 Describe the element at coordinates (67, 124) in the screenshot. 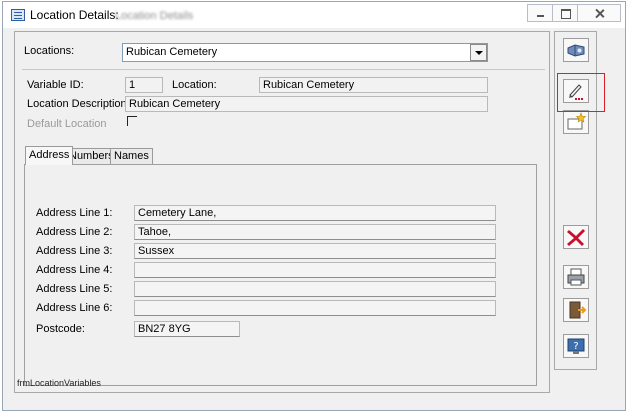

I see `default-location-label: Default Location` at that location.